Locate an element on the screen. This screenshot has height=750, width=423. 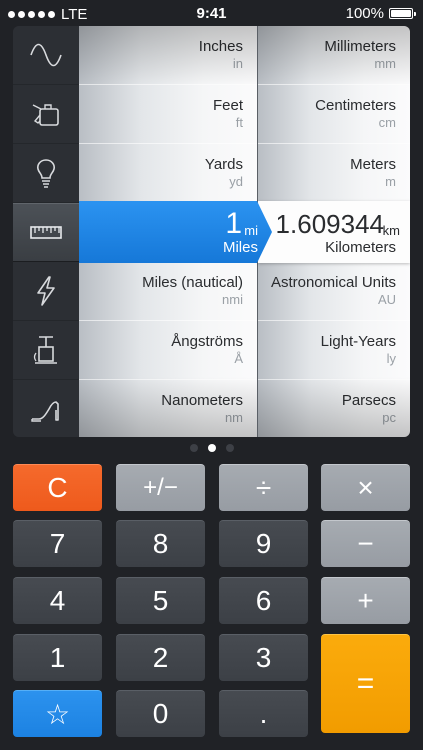
key-6: 6 is located at coordinates (263, 600).